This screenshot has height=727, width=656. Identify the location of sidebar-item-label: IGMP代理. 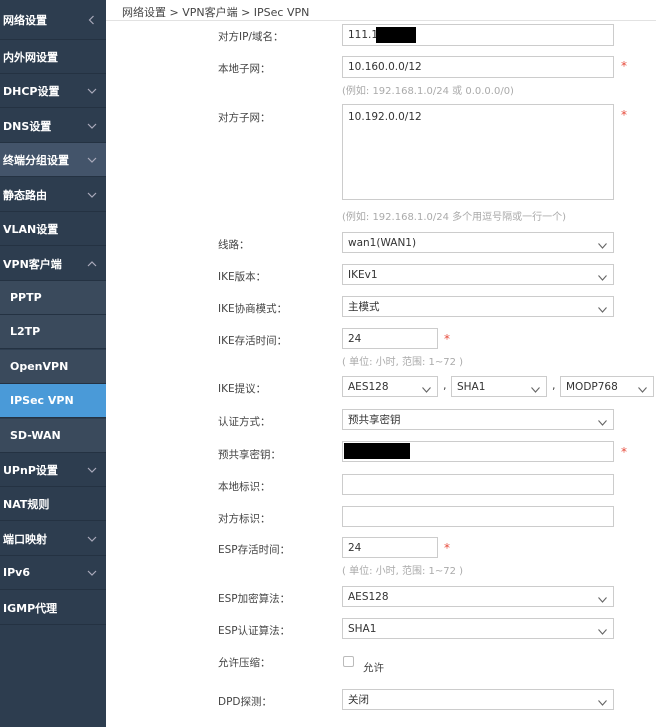
(30, 608).